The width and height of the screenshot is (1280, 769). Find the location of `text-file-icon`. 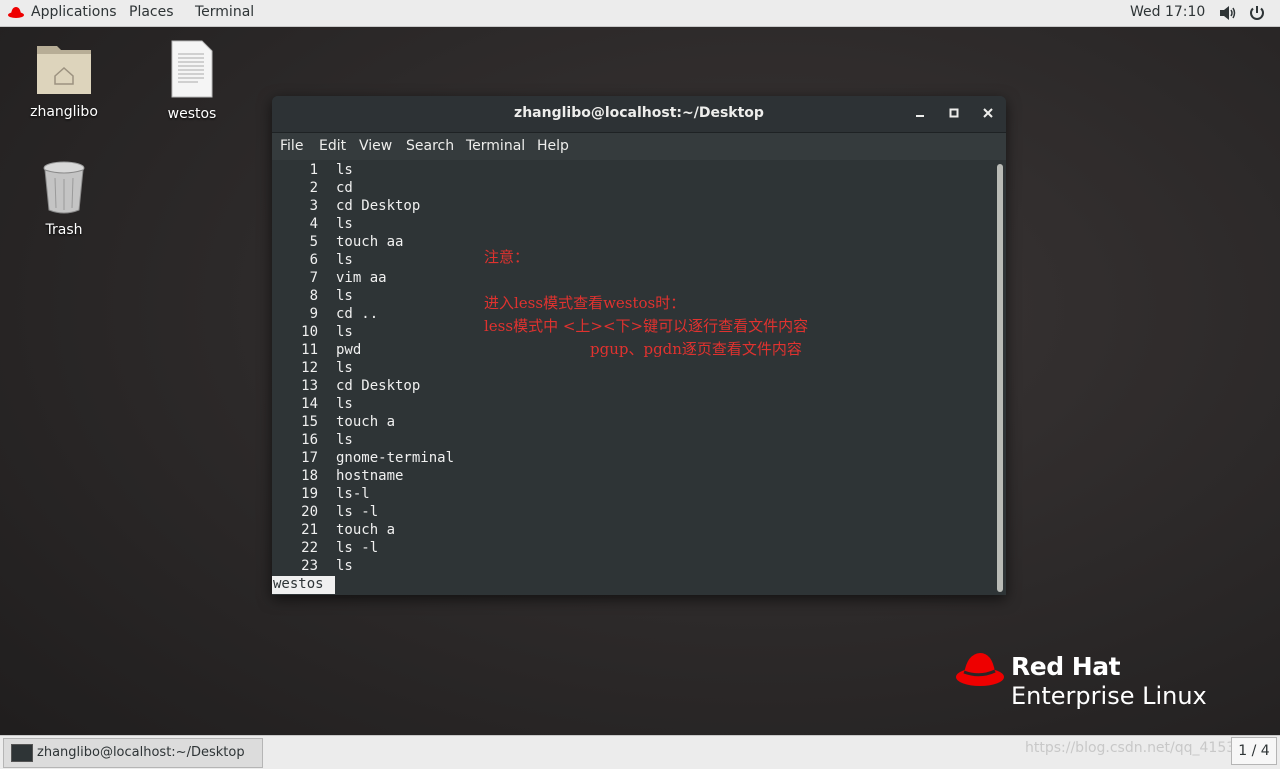

text-file-icon is located at coordinates (192, 71).